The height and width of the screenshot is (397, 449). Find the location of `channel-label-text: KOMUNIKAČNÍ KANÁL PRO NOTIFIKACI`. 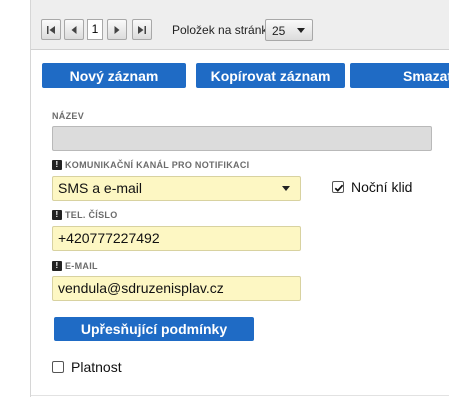

channel-label-text: KOMUNIKAČNÍ KANÁL PRO NOTIFIKACI is located at coordinates (157, 165).